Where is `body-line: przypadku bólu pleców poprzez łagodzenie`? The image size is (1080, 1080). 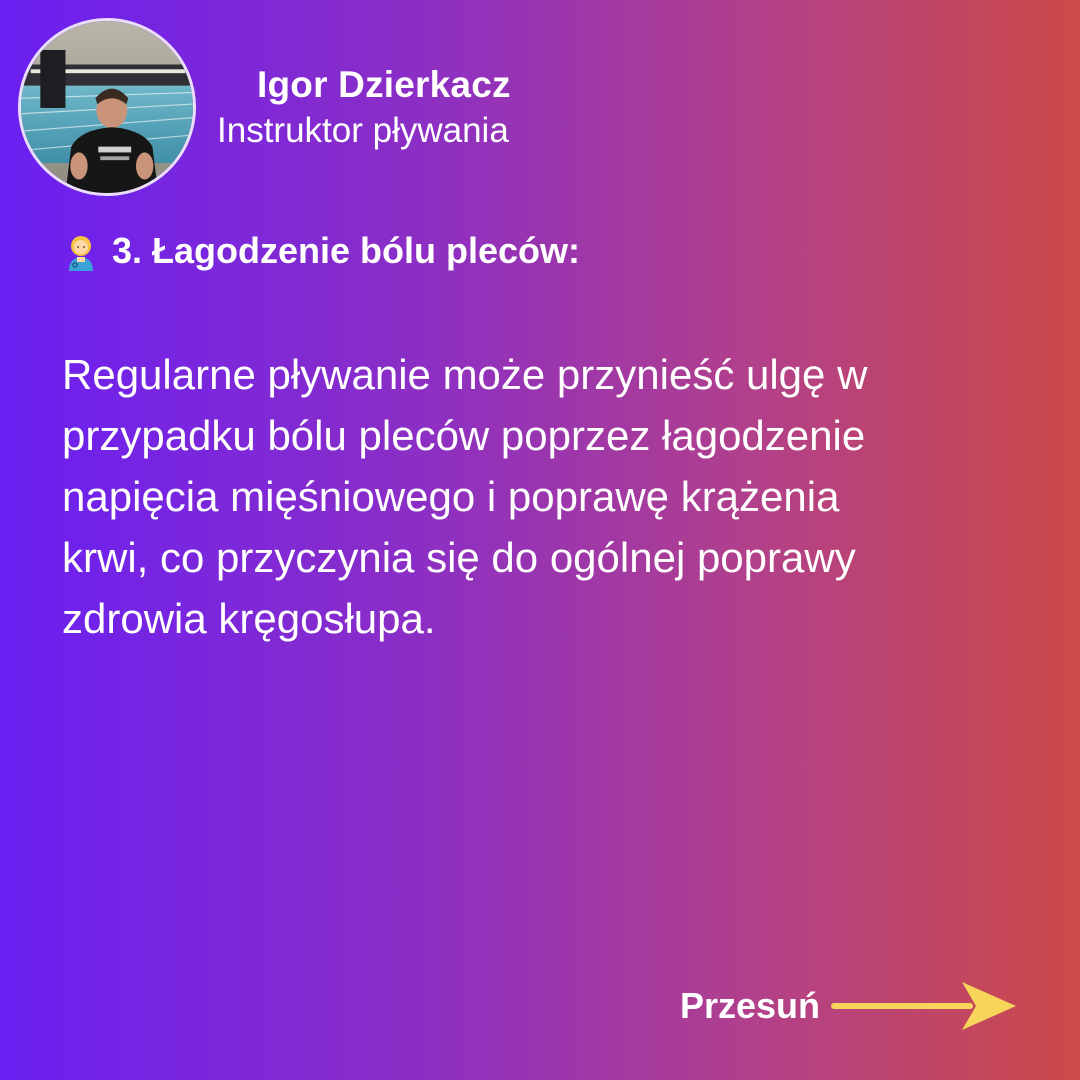 body-line: przypadku bólu pleców poprzez łagodzenie is located at coordinates (464, 435).